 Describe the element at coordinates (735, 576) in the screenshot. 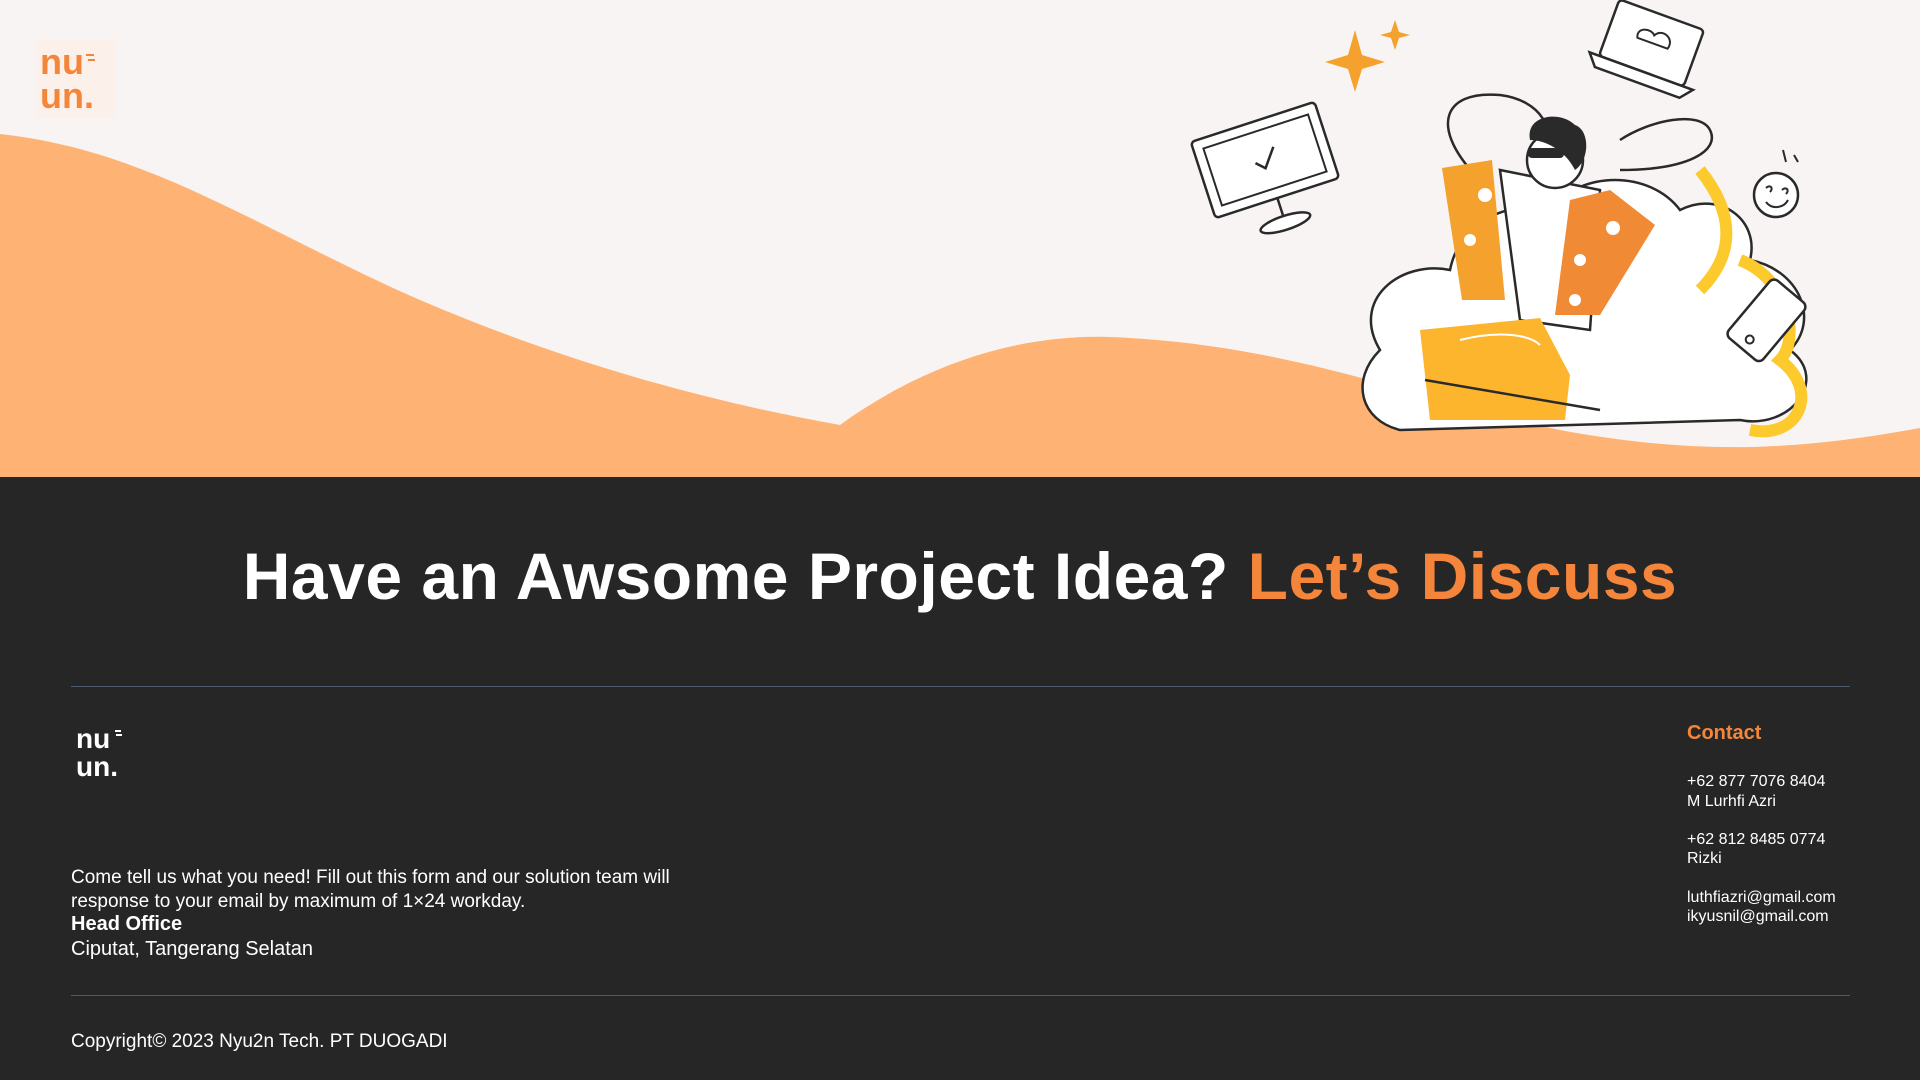

I see `headline-main: Have an Awsome Project Idea?` at that location.